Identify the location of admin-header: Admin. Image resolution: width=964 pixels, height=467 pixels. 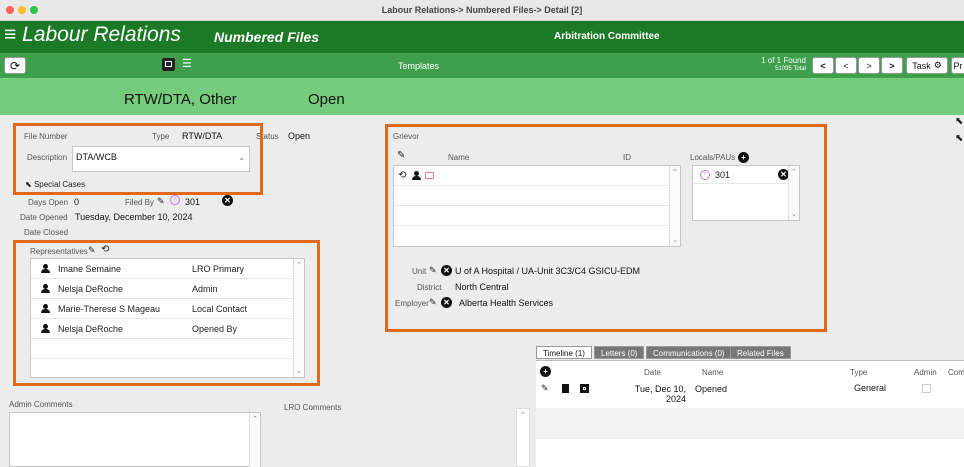
(925, 372).